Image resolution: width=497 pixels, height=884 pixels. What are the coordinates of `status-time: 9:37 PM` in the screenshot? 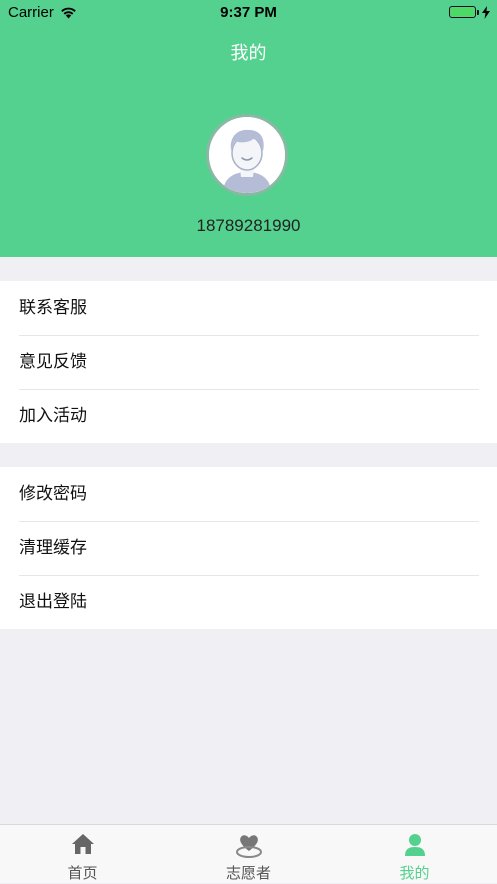 It's located at (248, 12).